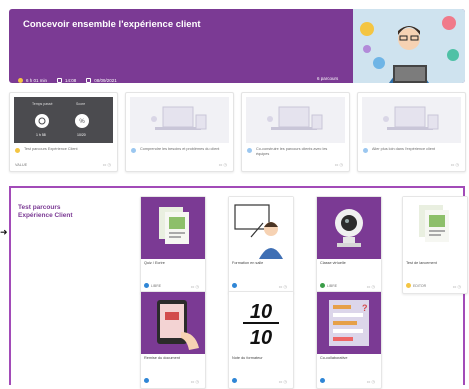 The height and width of the screenshot is (389, 469). Describe the element at coordinates (4, 232) in the screenshot. I see `arrow-pointer-icon: ➜` at that location.